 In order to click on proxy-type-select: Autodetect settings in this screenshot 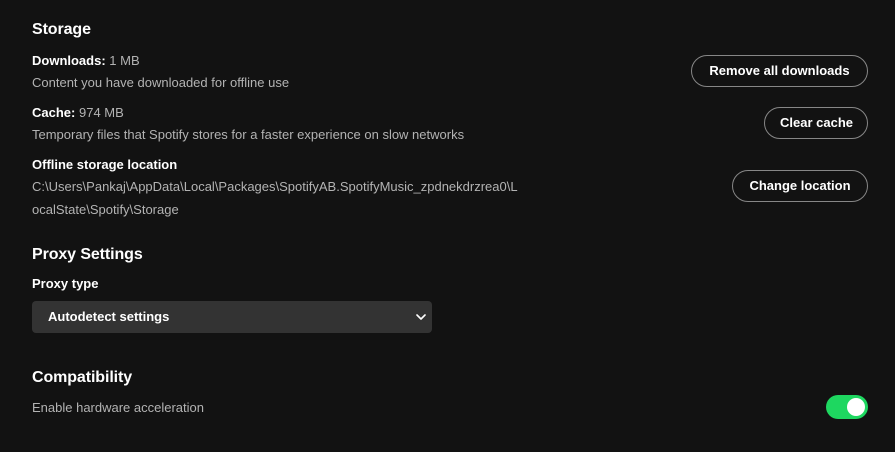, I will do `click(232, 317)`.